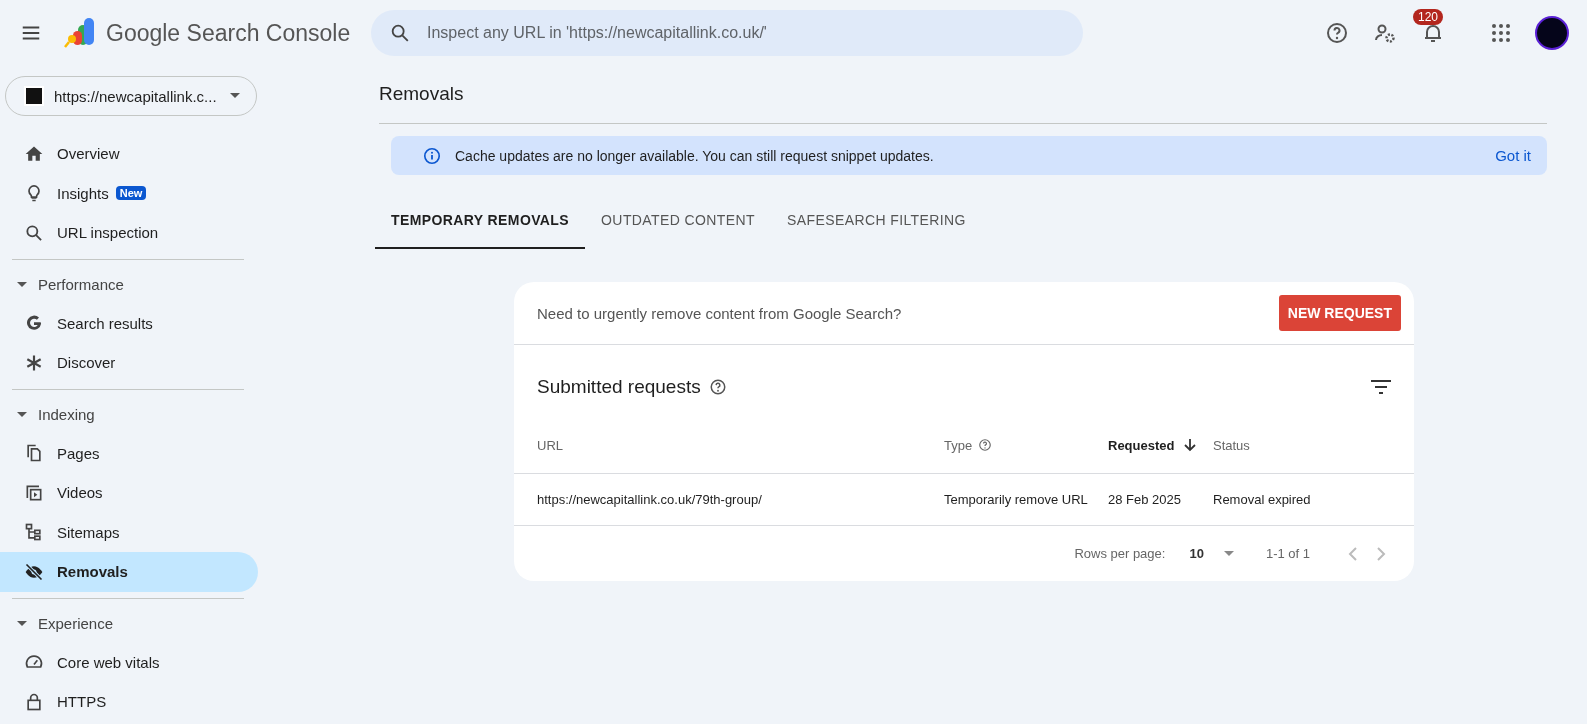 The height and width of the screenshot is (724, 1587). What do you see at coordinates (432, 155) in the screenshot?
I see `info-icon` at bounding box center [432, 155].